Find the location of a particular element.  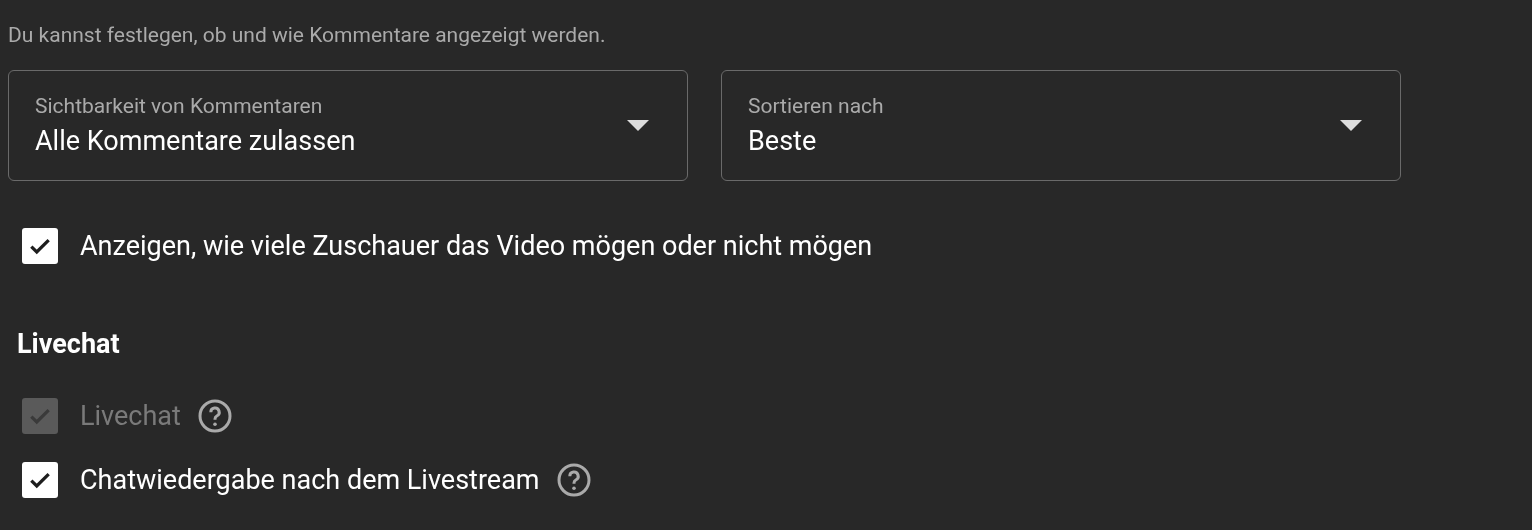

dropdown: Sichtbarkeit von Kommentaren Alle Kommentare zulassen is located at coordinates (348, 125).